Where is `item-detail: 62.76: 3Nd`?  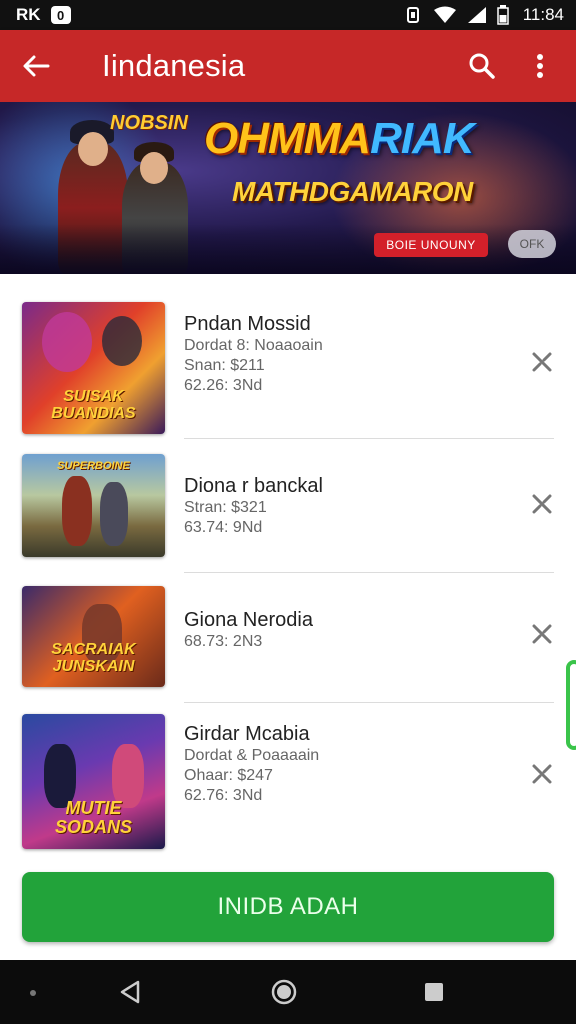 item-detail: 62.76: 3Nd is located at coordinates (223, 795).